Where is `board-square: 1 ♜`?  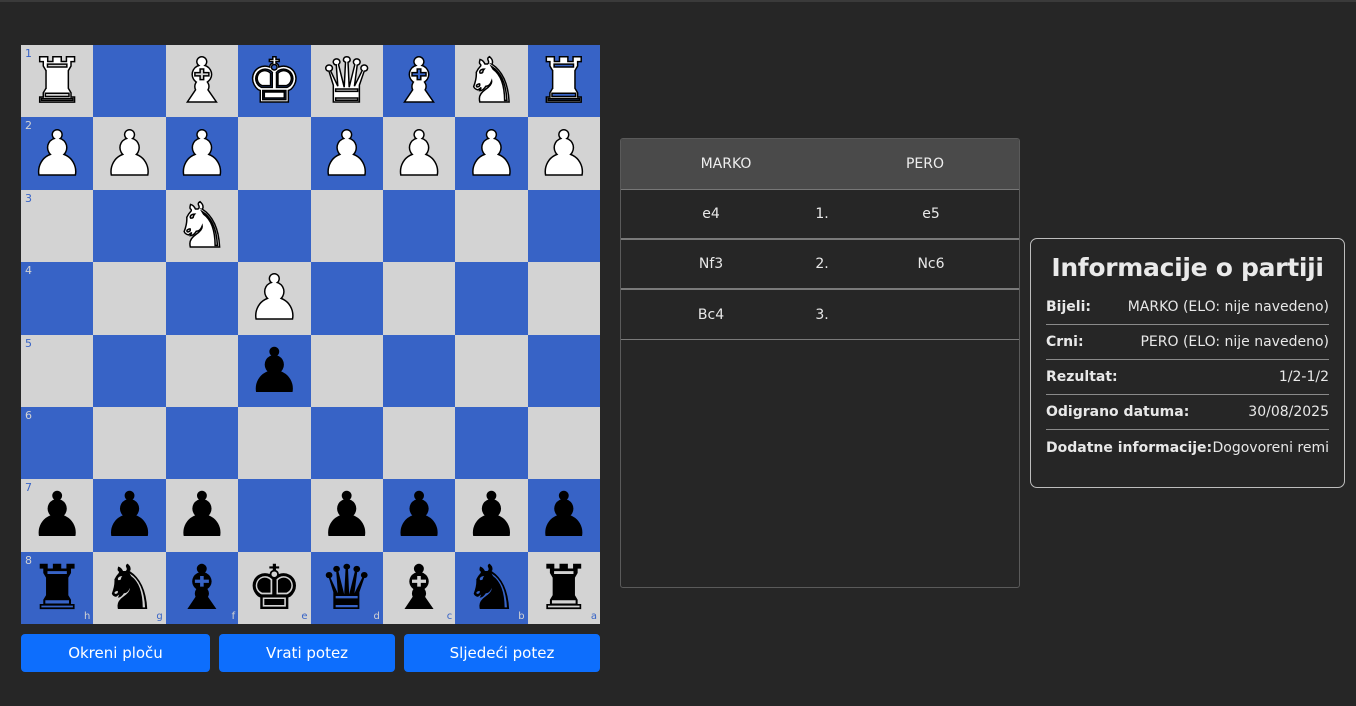
board-square: 1 ♜ is located at coordinates (57, 81).